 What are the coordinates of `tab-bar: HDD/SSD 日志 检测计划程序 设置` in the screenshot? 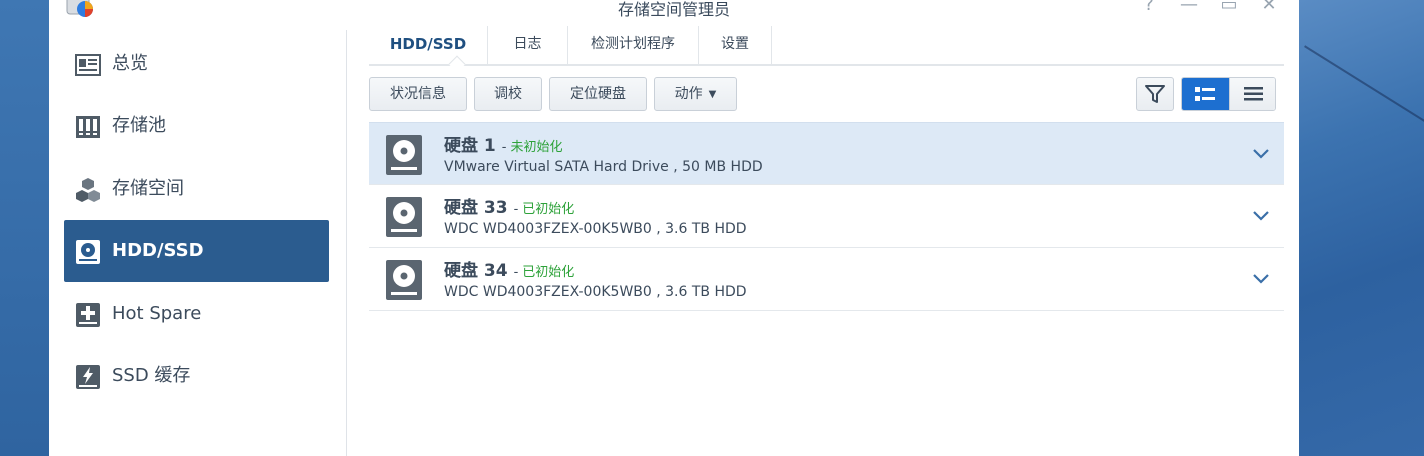 It's located at (826, 49).